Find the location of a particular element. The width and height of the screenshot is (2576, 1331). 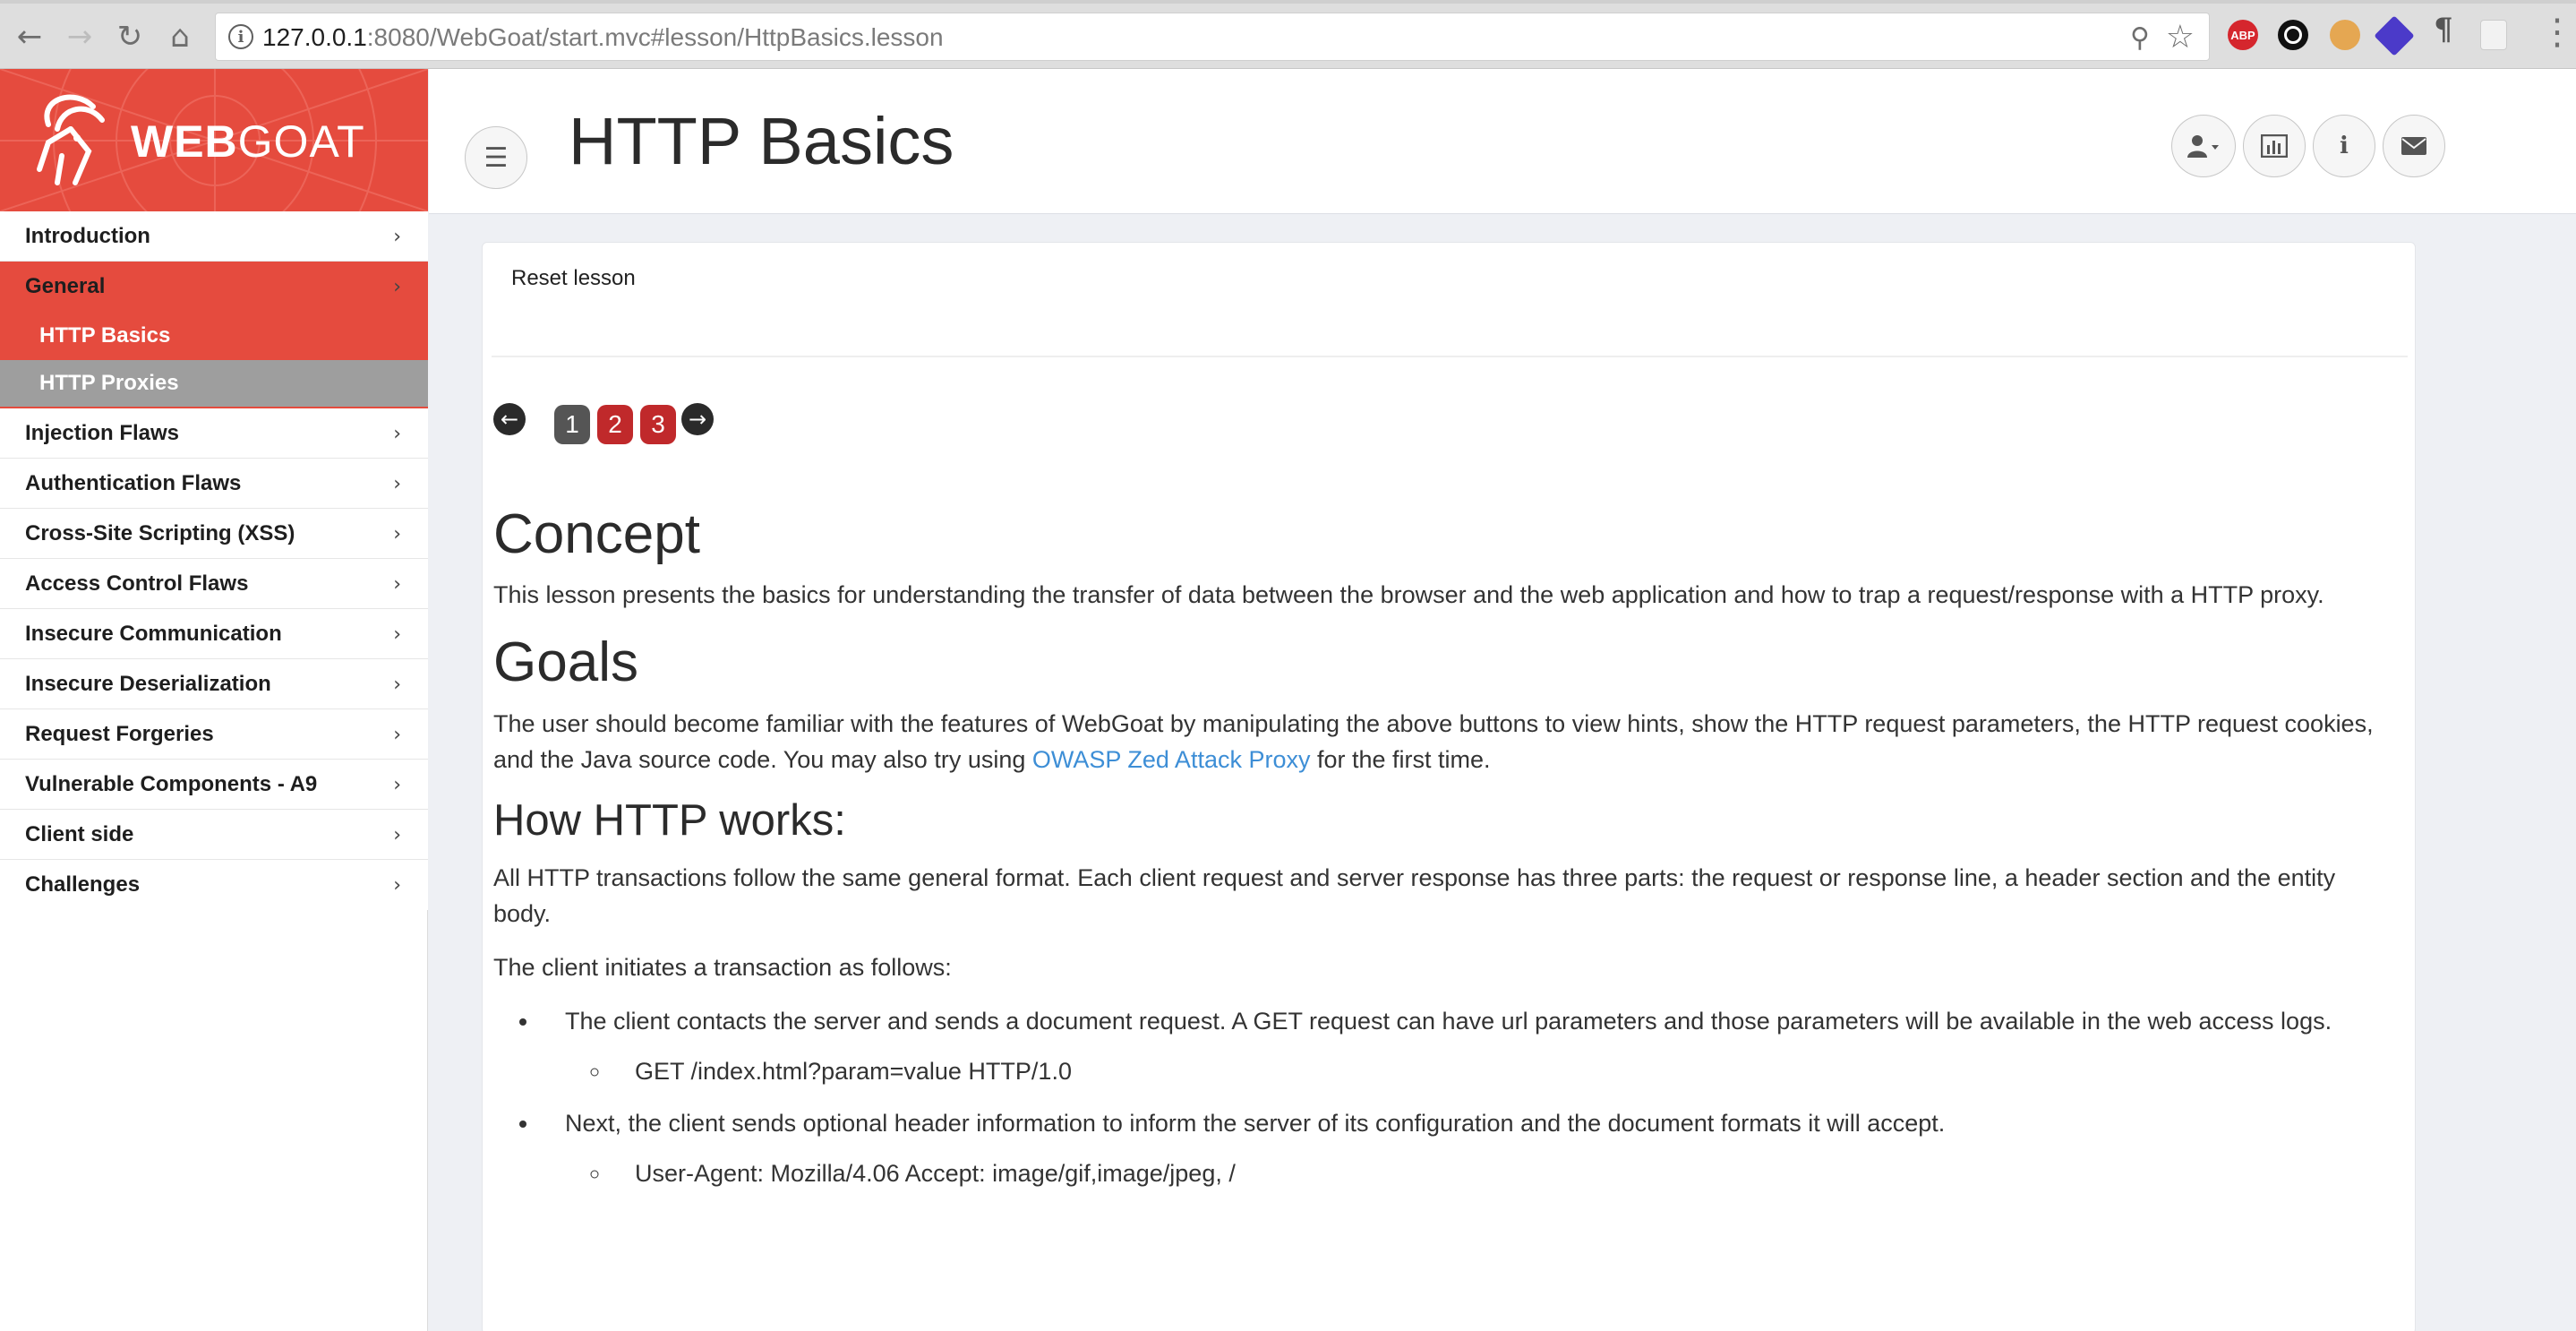

sidebar-item-access-control-flaws: Access Control Flaws › is located at coordinates (214, 584).